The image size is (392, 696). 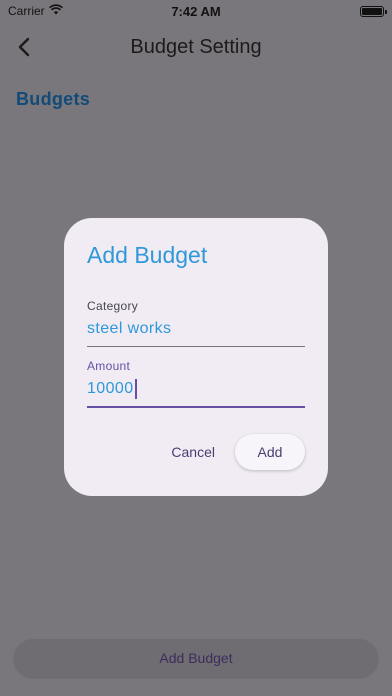 I want to click on dialog-actions: Cancel Add, so click(x=238, y=452).